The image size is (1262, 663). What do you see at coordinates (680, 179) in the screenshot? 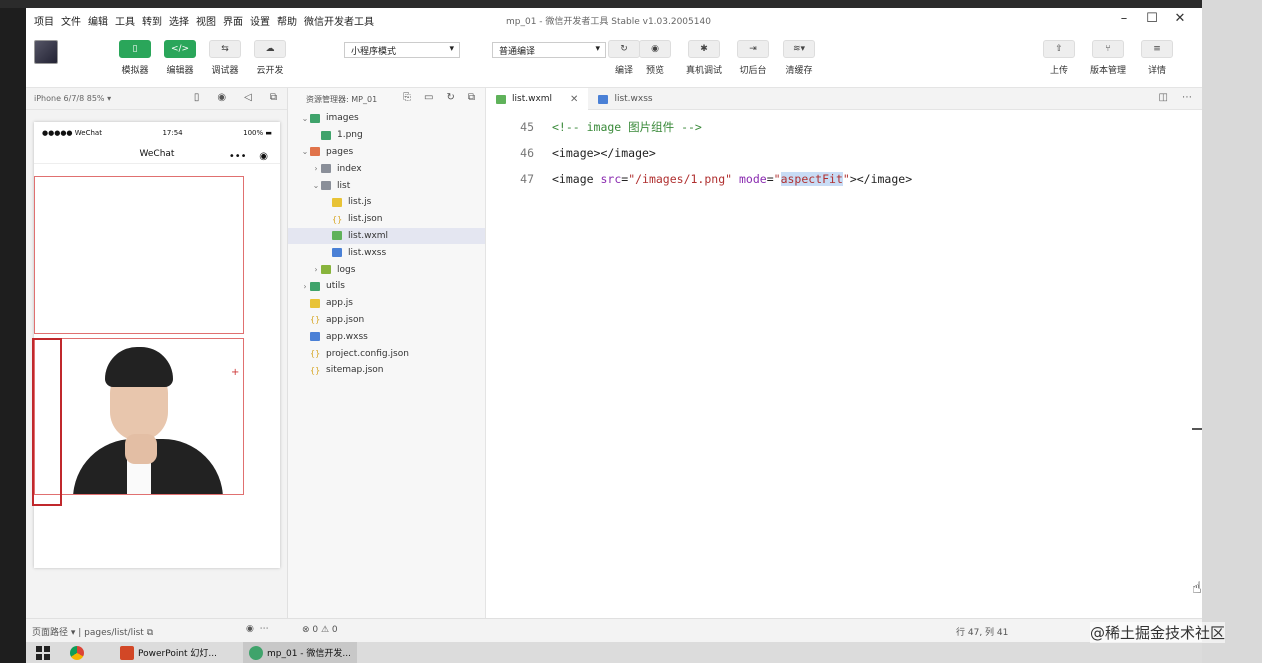
I see `code-string: "/images/1.png"` at bounding box center [680, 179].